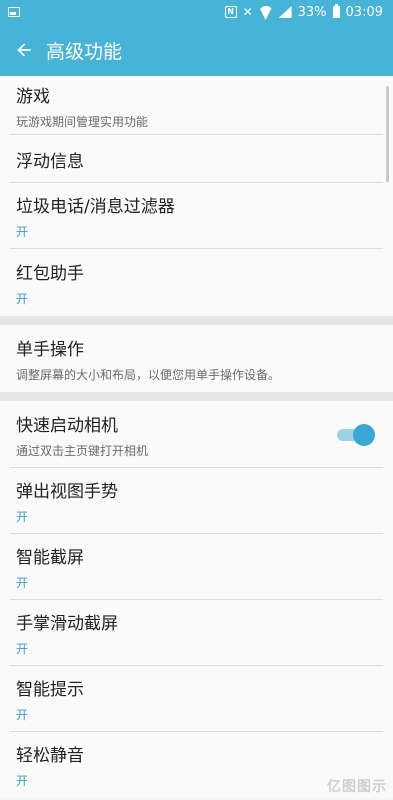 This screenshot has width=393, height=800. Describe the element at coordinates (285, 12) in the screenshot. I see `signal-icon` at that location.